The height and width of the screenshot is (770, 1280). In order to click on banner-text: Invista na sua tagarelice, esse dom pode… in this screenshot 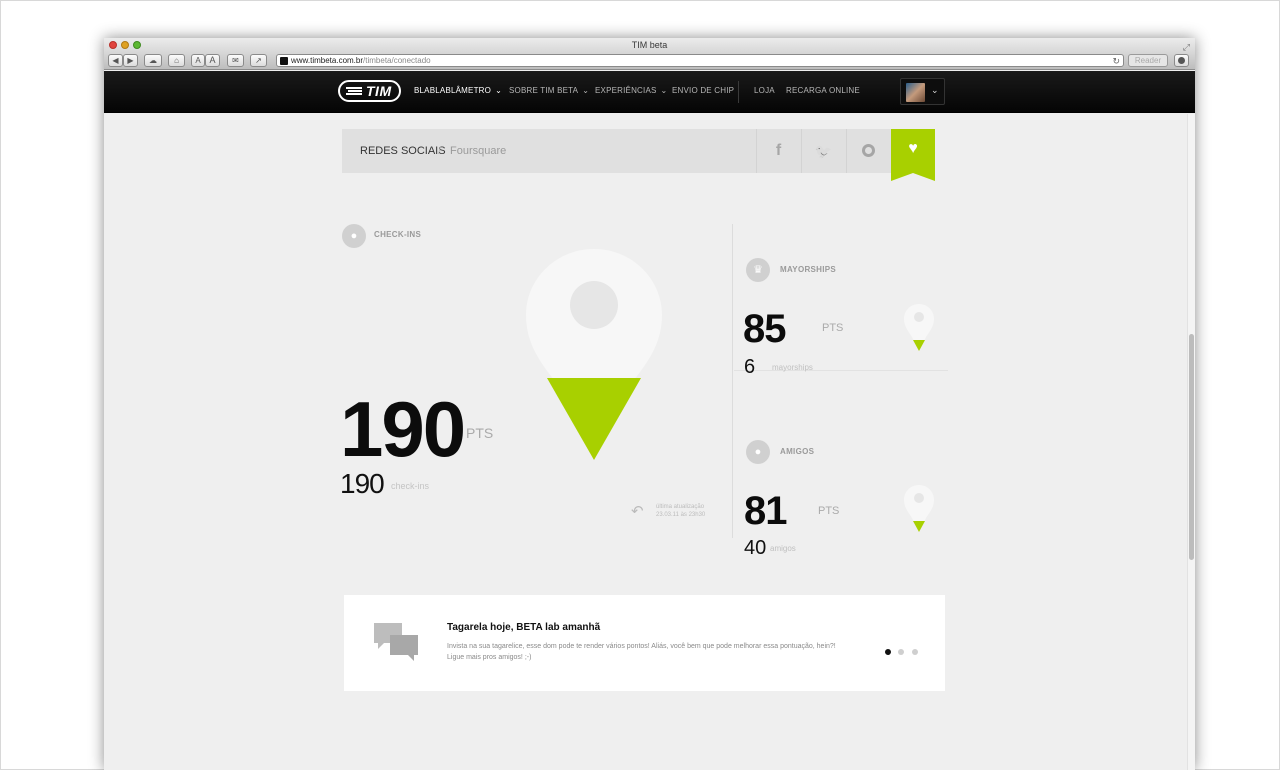, I will do `click(641, 652)`.